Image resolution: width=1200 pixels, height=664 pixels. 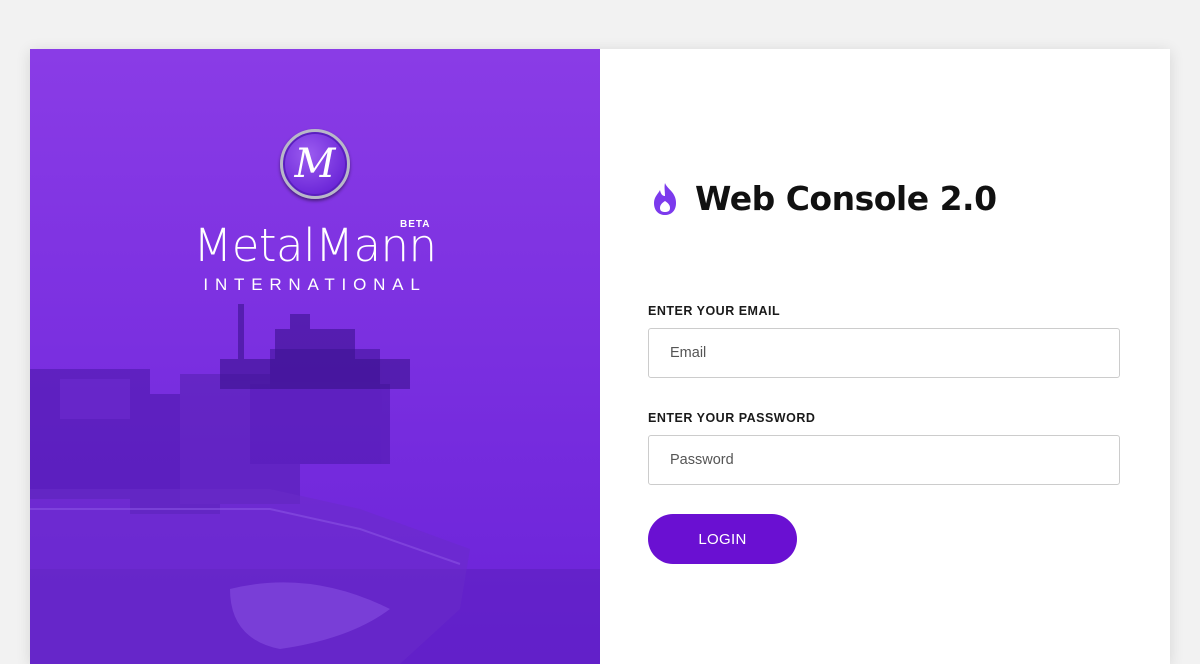 What do you see at coordinates (846, 198) in the screenshot?
I see `app-title-text: Web Console 2.0` at bounding box center [846, 198].